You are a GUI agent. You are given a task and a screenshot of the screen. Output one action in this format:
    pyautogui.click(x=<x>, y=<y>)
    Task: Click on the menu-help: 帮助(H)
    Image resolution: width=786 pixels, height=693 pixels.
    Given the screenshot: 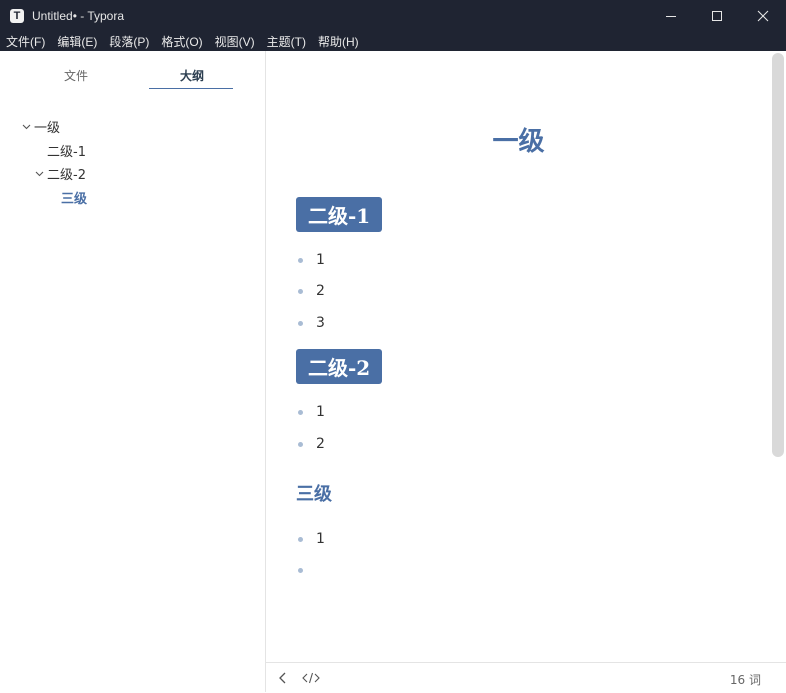 What is the action you would take?
    pyautogui.click(x=338, y=41)
    